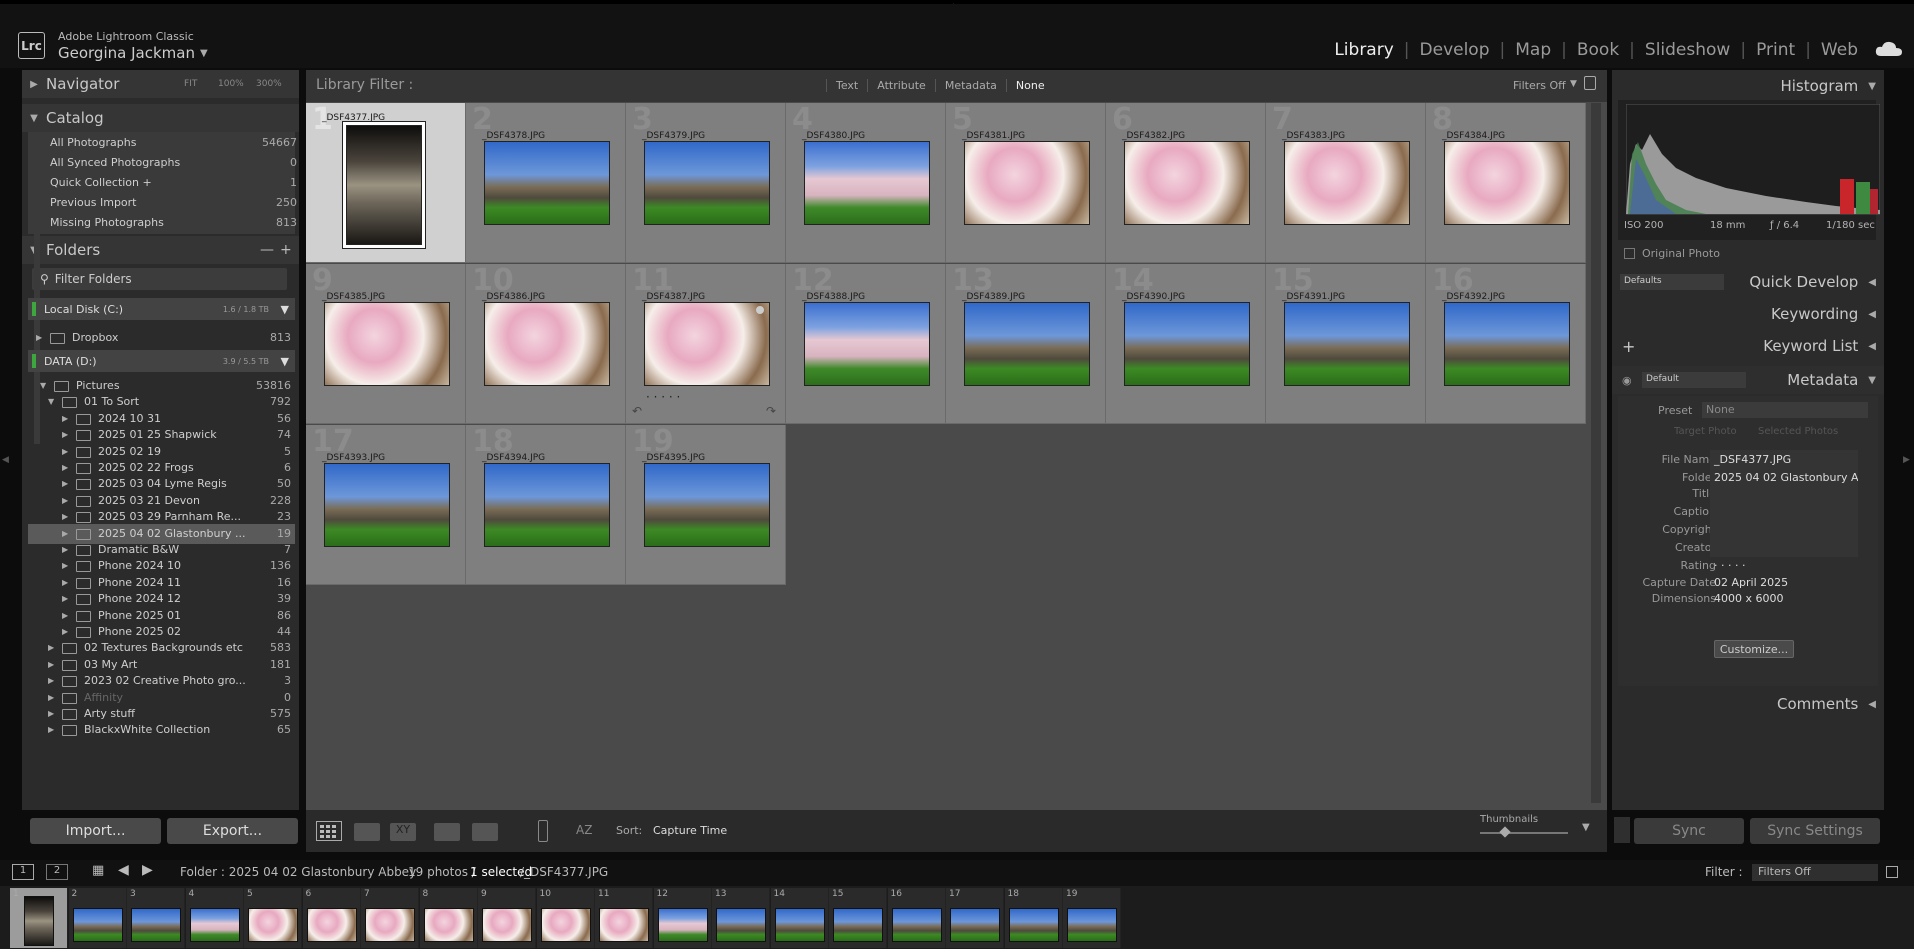 This screenshot has width=1914, height=949. I want to click on rating-stars: · · · · ·, so click(663, 397).